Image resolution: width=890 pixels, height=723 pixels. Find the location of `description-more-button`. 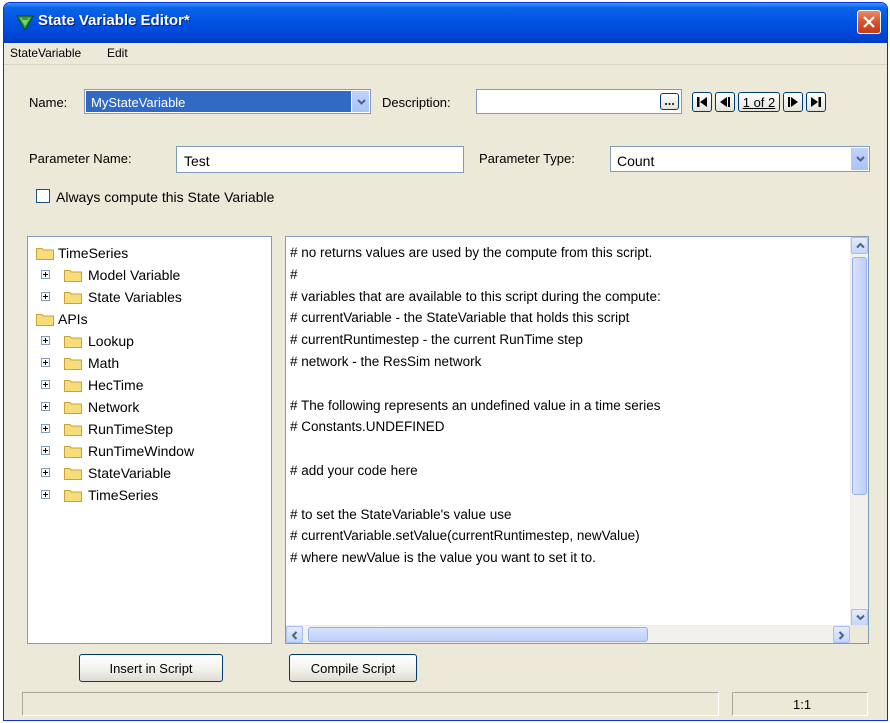

description-more-button is located at coordinates (669, 101).